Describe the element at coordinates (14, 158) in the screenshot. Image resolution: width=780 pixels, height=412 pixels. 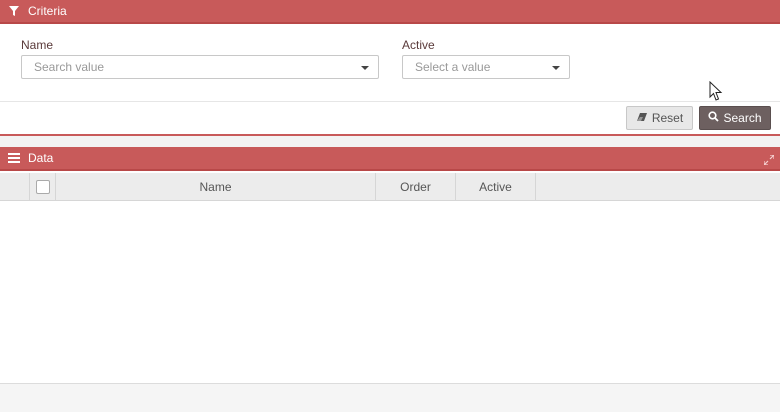
I see `list-icon` at that location.